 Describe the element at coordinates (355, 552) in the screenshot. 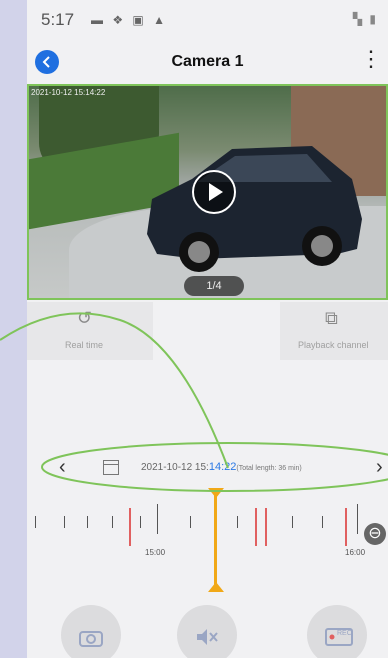

I see `timeline-label: 16:00` at that location.